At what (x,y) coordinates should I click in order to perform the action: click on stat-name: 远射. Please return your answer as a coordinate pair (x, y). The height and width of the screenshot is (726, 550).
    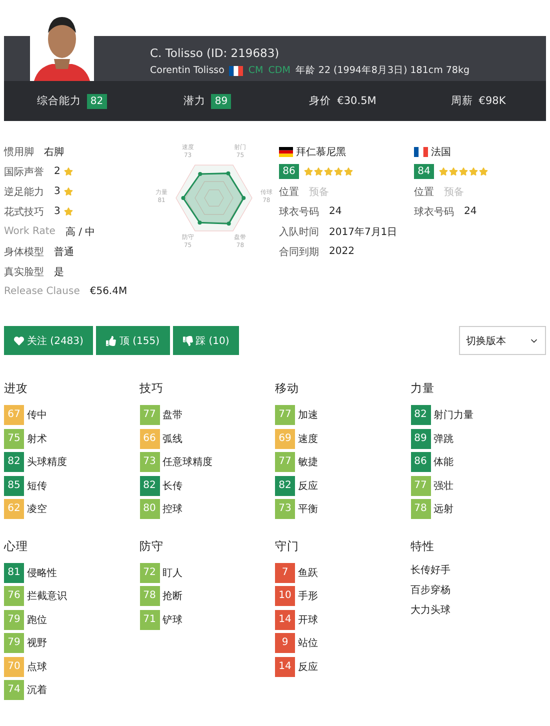
    Looking at the image, I should click on (444, 509).